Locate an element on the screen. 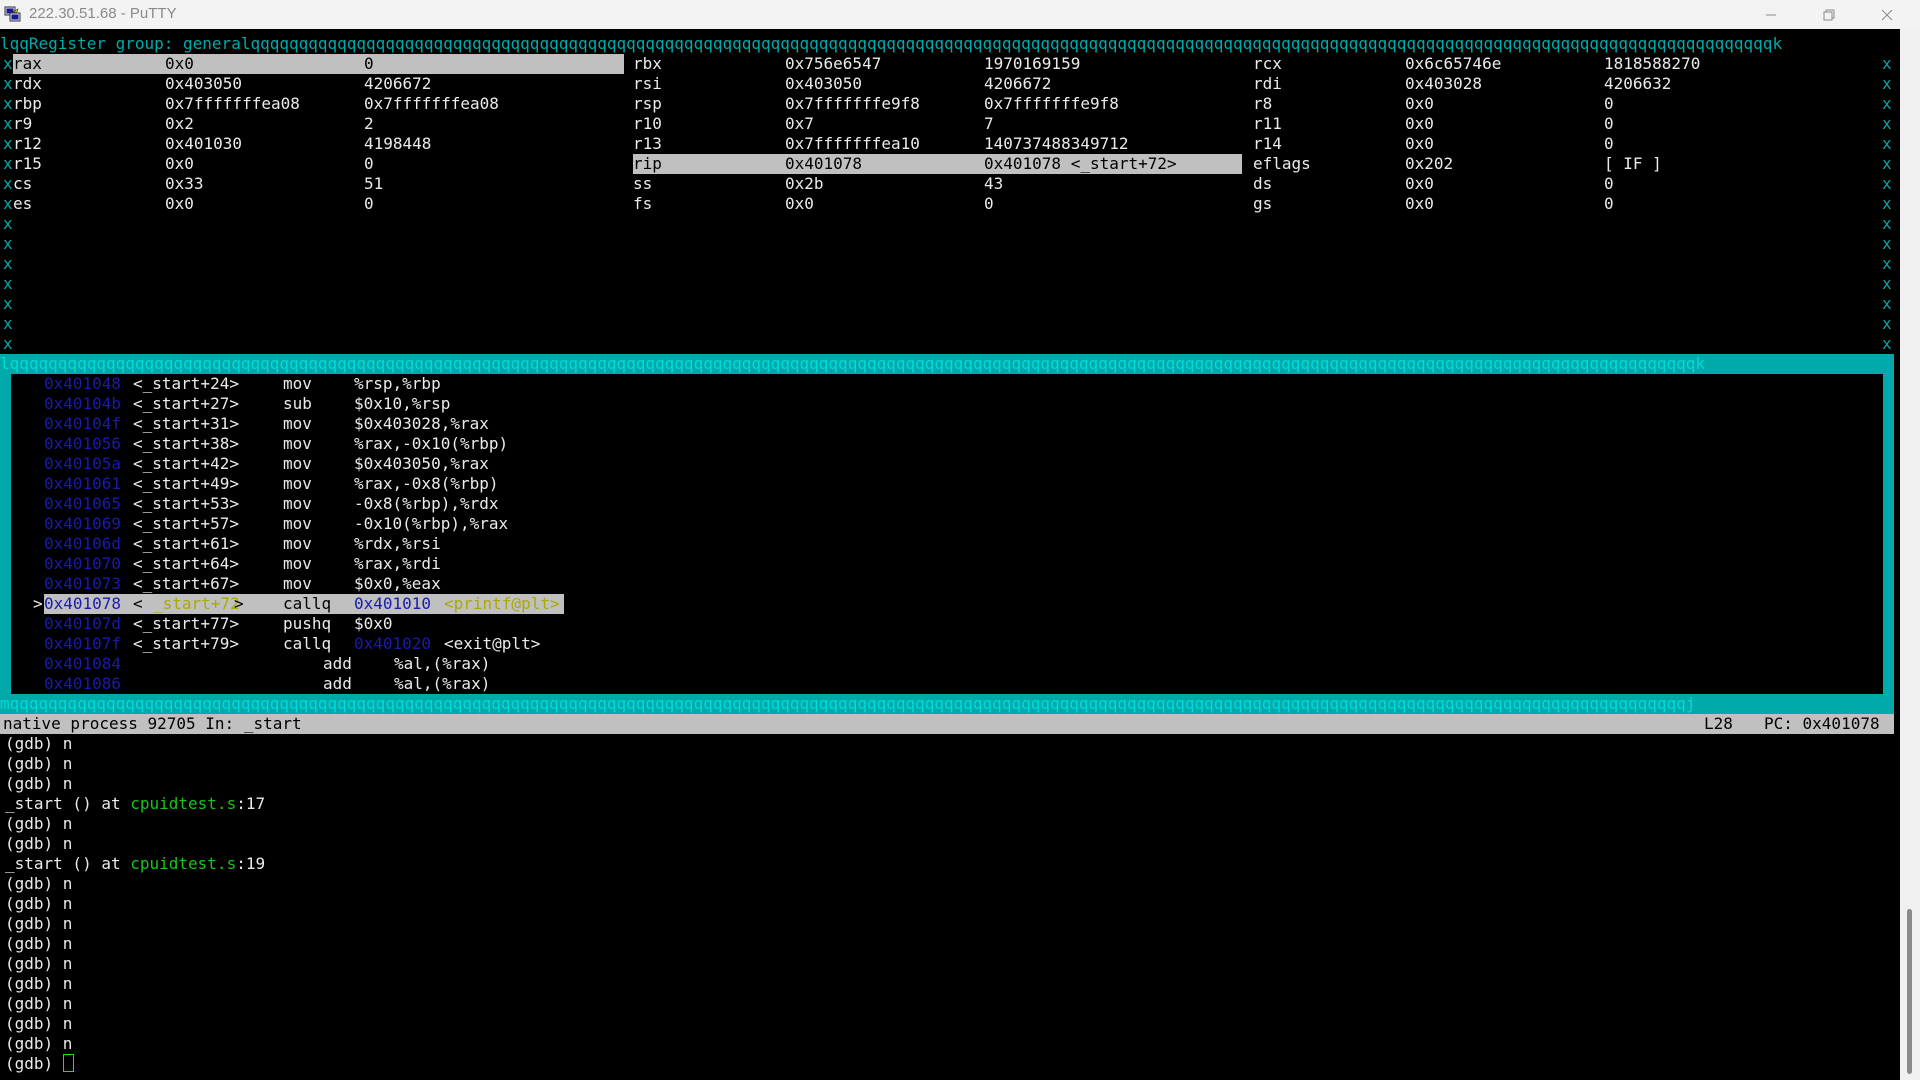 The image size is (1920, 1080). asm-address: 0x401065 is located at coordinates (82, 504).